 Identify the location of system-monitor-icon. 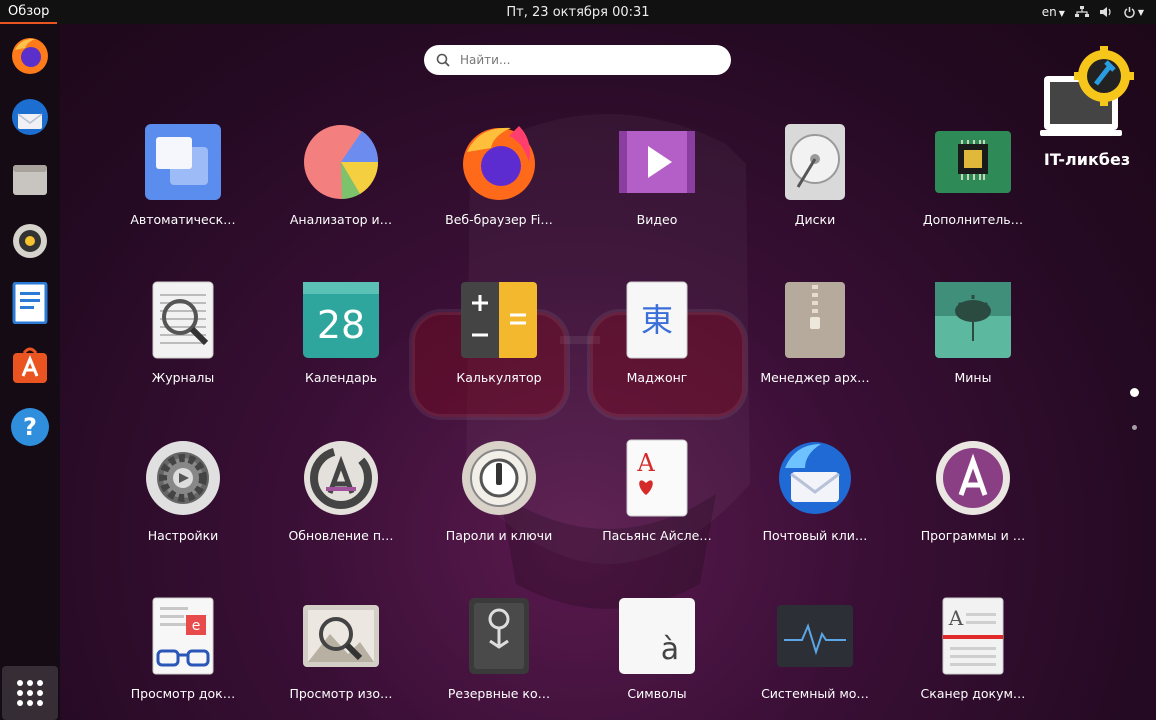
(815, 636).